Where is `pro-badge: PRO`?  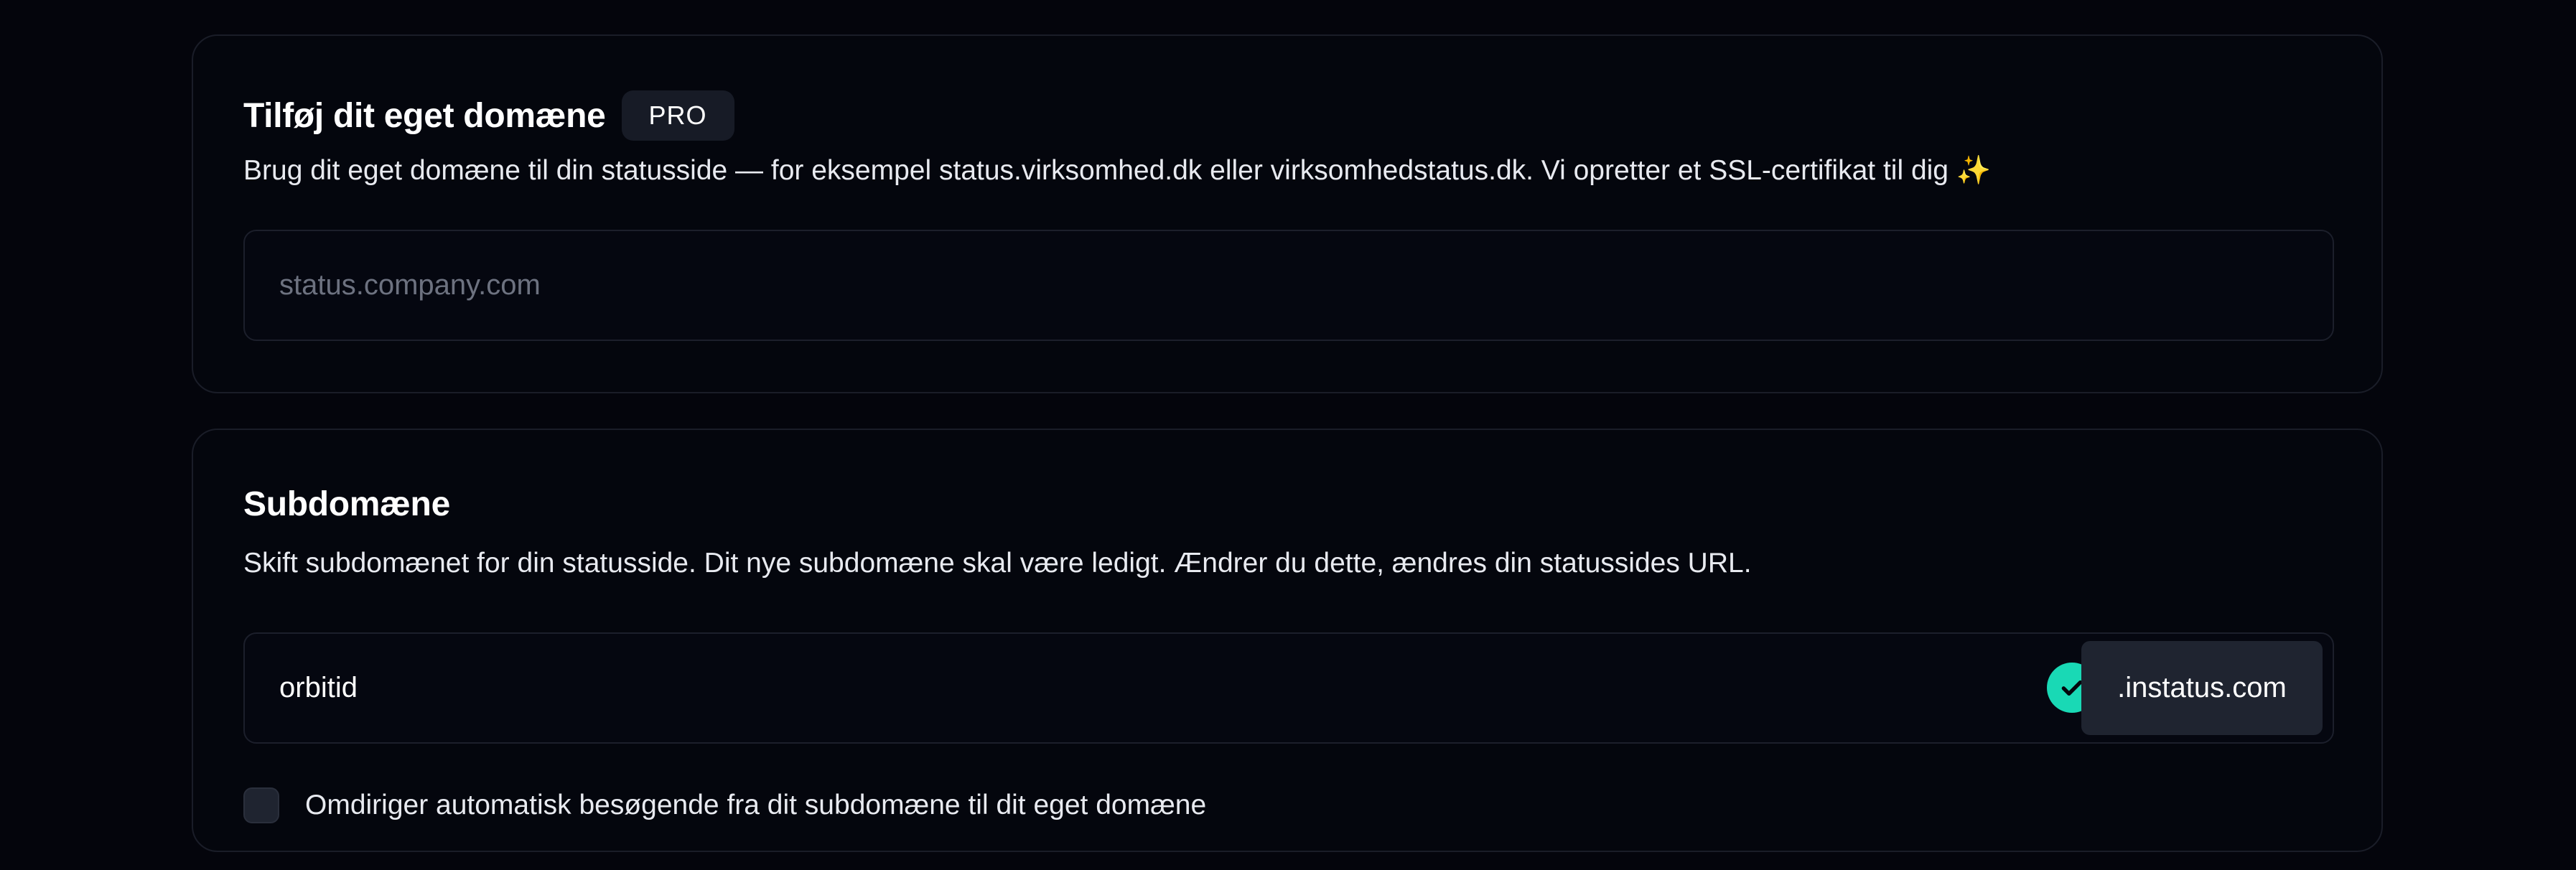
pro-badge: PRO is located at coordinates (677, 115).